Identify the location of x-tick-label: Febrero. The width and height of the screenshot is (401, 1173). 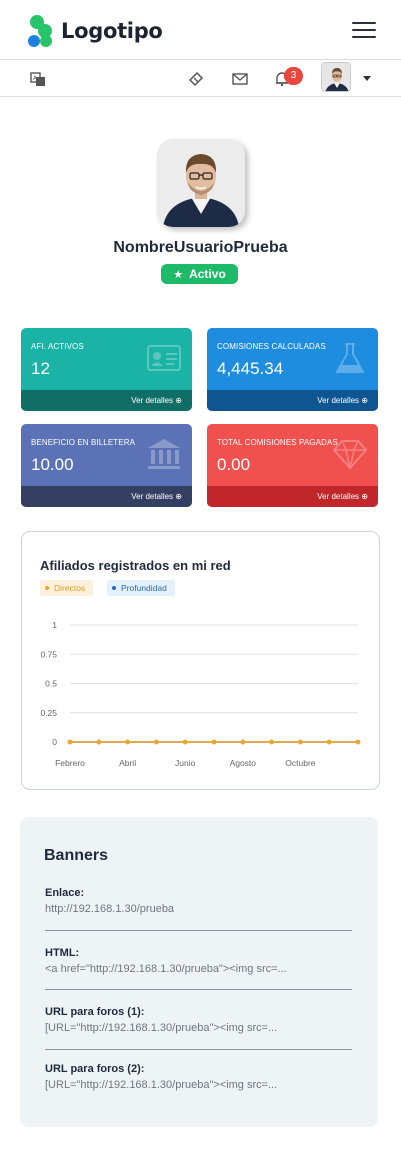
(70, 763).